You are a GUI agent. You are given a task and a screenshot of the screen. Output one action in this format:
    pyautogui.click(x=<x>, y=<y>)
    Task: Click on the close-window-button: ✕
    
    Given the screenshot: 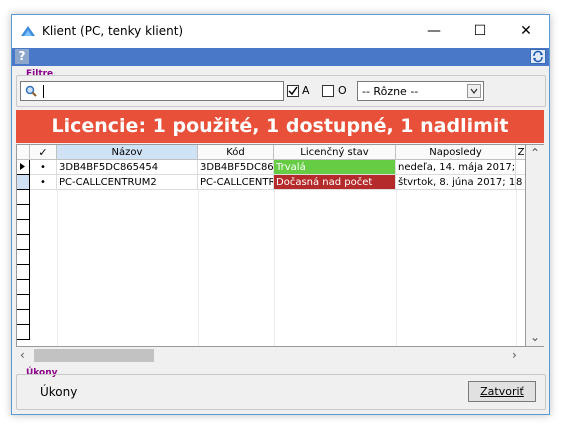 What is the action you would take?
    pyautogui.click(x=526, y=31)
    